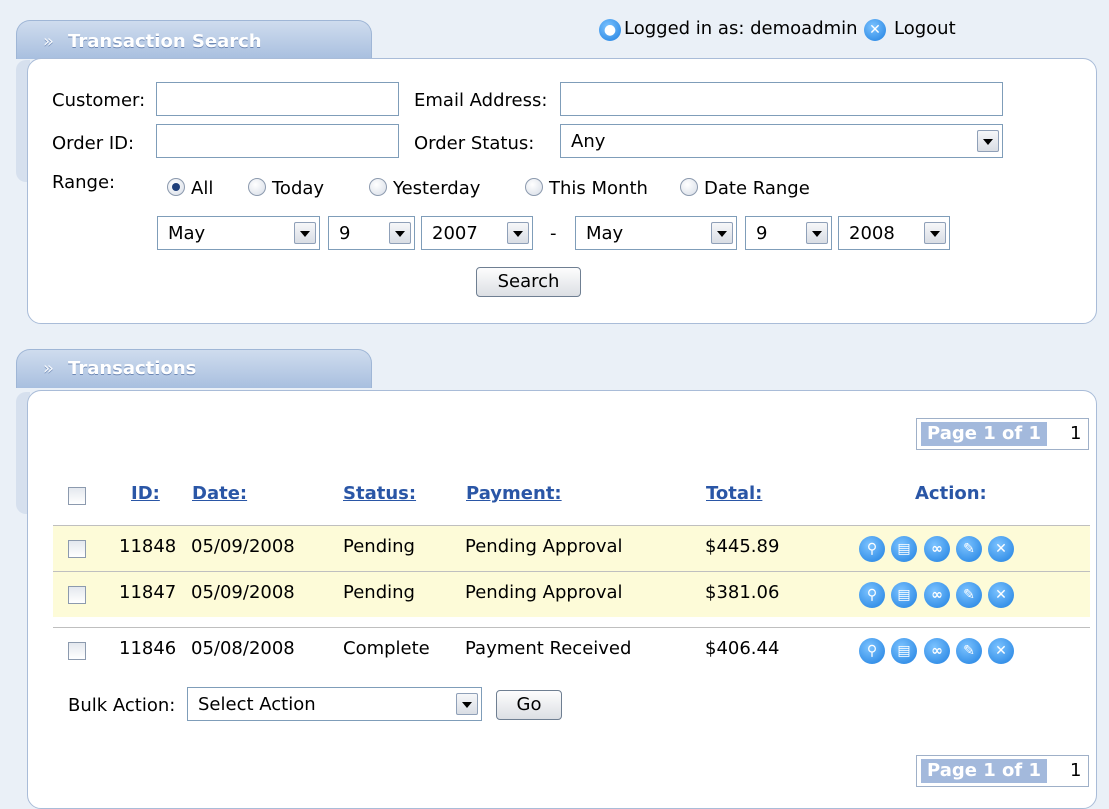 Image resolution: width=1109 pixels, height=809 pixels. Describe the element at coordinates (788, 233) in the screenshot. I see `to-day-select: 9` at that location.